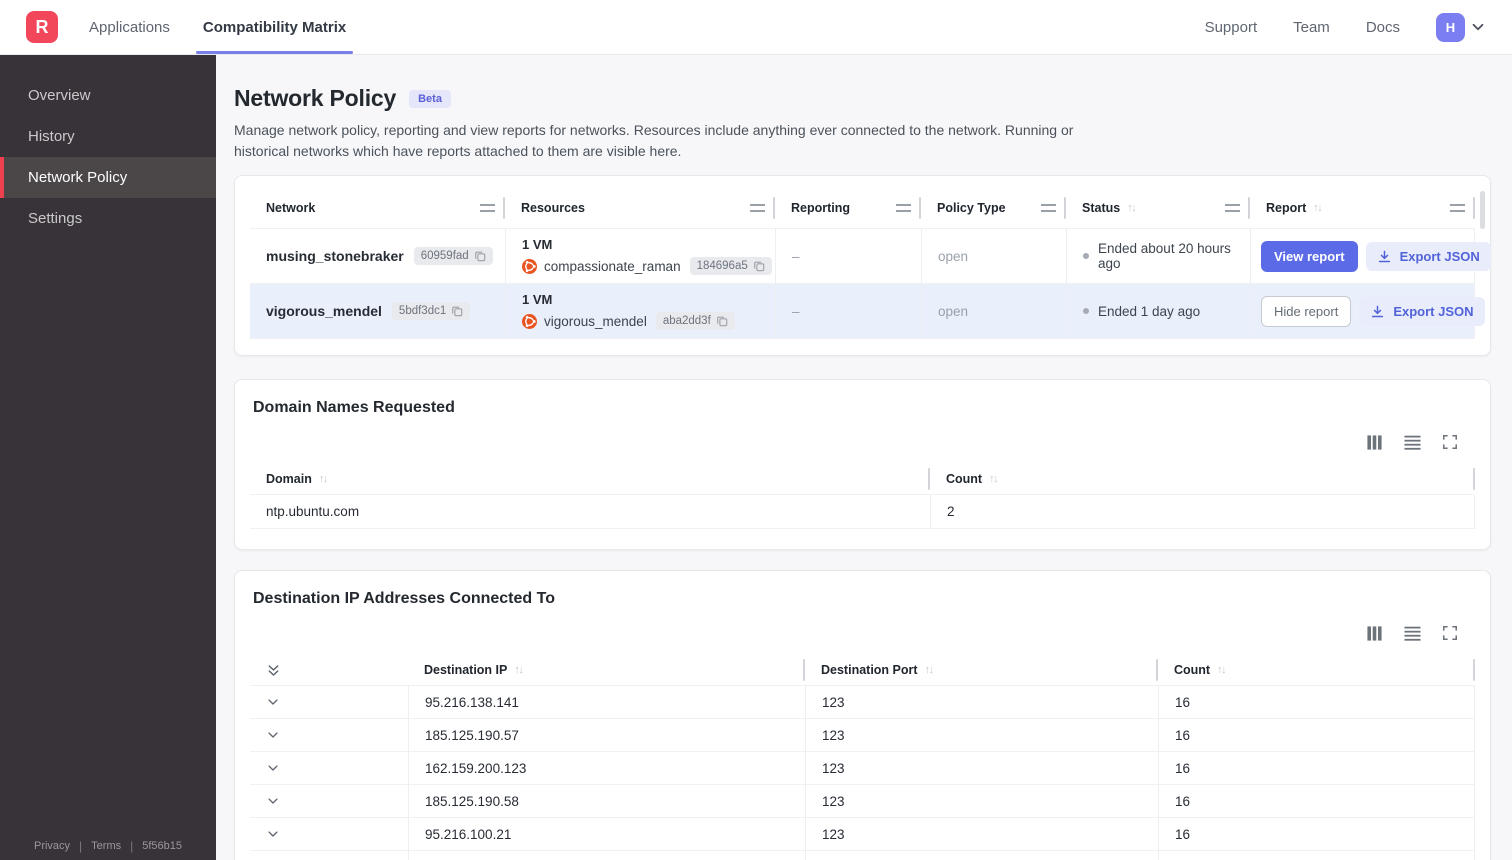 Image resolution: width=1512 pixels, height=860 pixels. What do you see at coordinates (108, 177) in the screenshot?
I see `sidebar-item-network-policy: Network Policy` at bounding box center [108, 177].